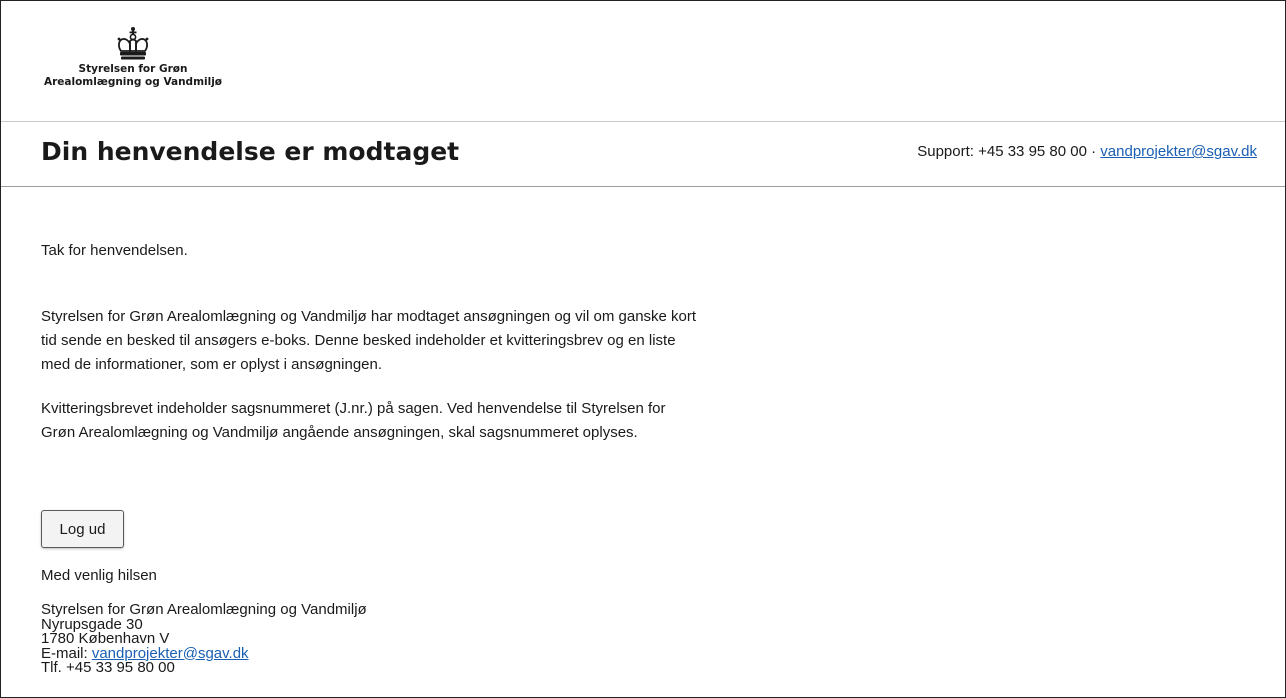 This screenshot has width=1286, height=698. What do you see at coordinates (133, 43) in the screenshot?
I see `crown-icon` at bounding box center [133, 43].